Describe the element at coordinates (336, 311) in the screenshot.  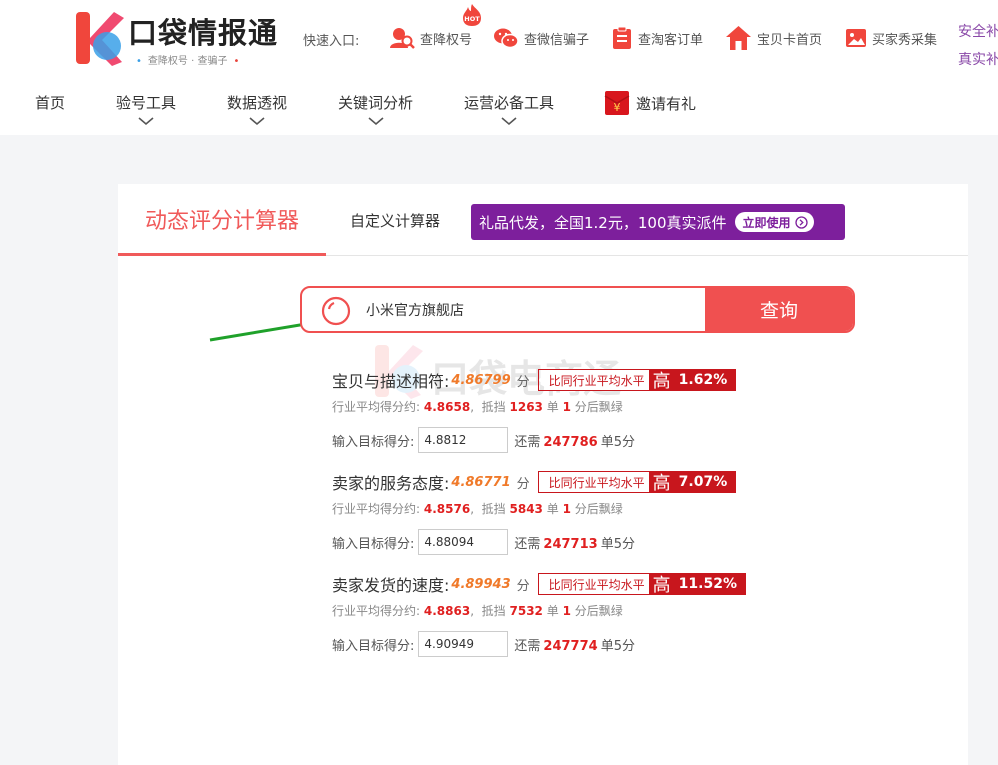
I see `loading-search-icon` at that location.